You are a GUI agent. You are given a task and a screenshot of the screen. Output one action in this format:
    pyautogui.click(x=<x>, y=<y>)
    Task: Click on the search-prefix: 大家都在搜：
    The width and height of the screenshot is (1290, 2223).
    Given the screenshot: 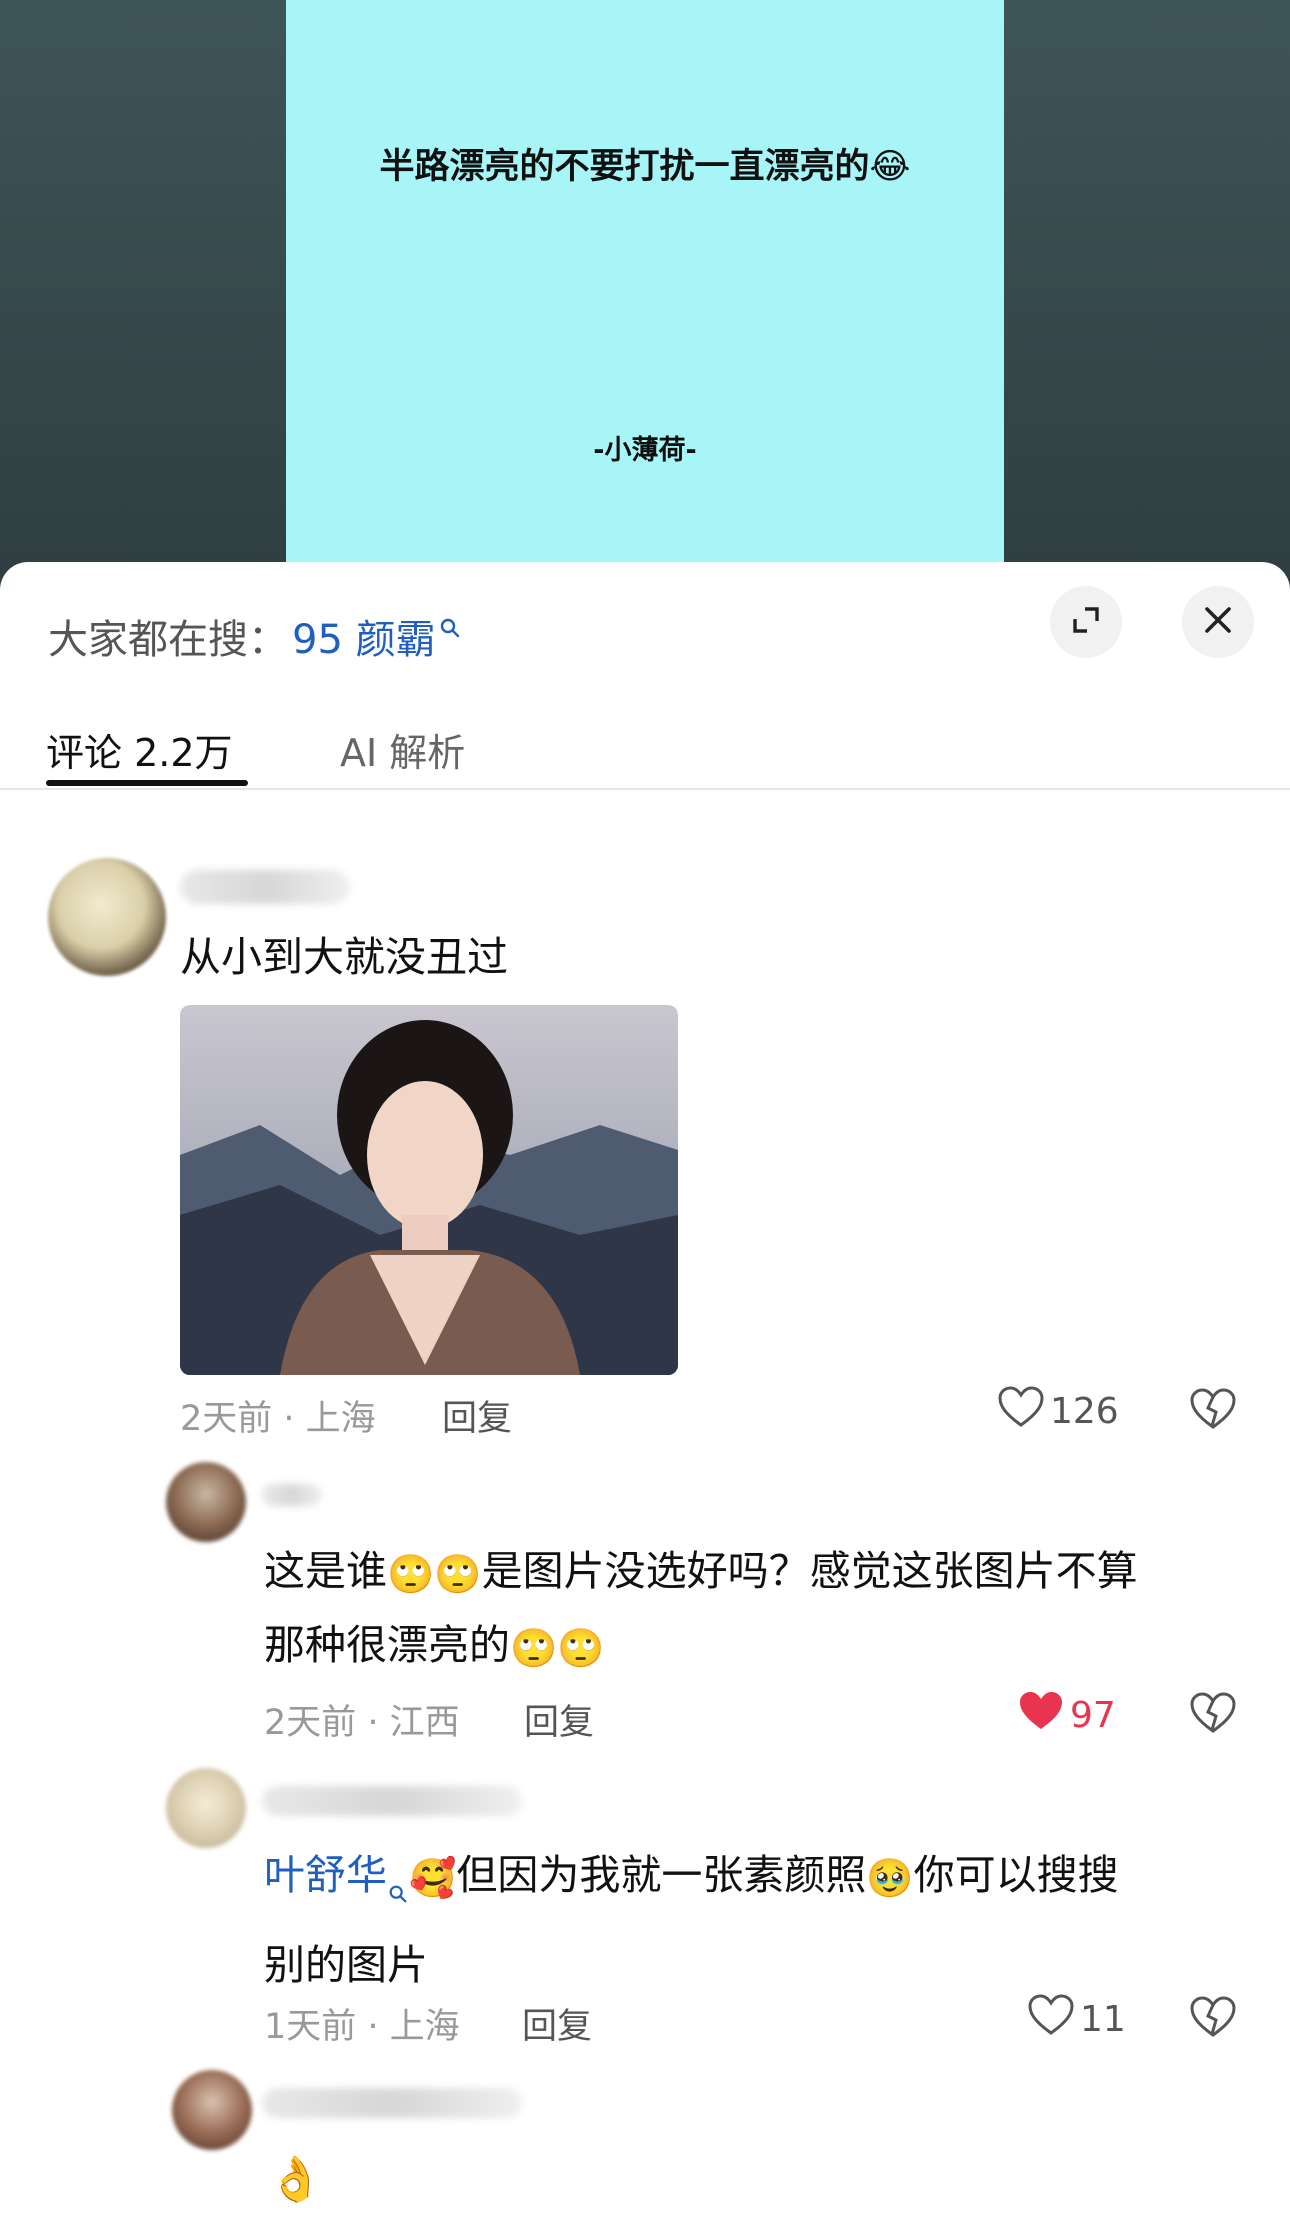 What is the action you would take?
    pyautogui.click(x=168, y=640)
    